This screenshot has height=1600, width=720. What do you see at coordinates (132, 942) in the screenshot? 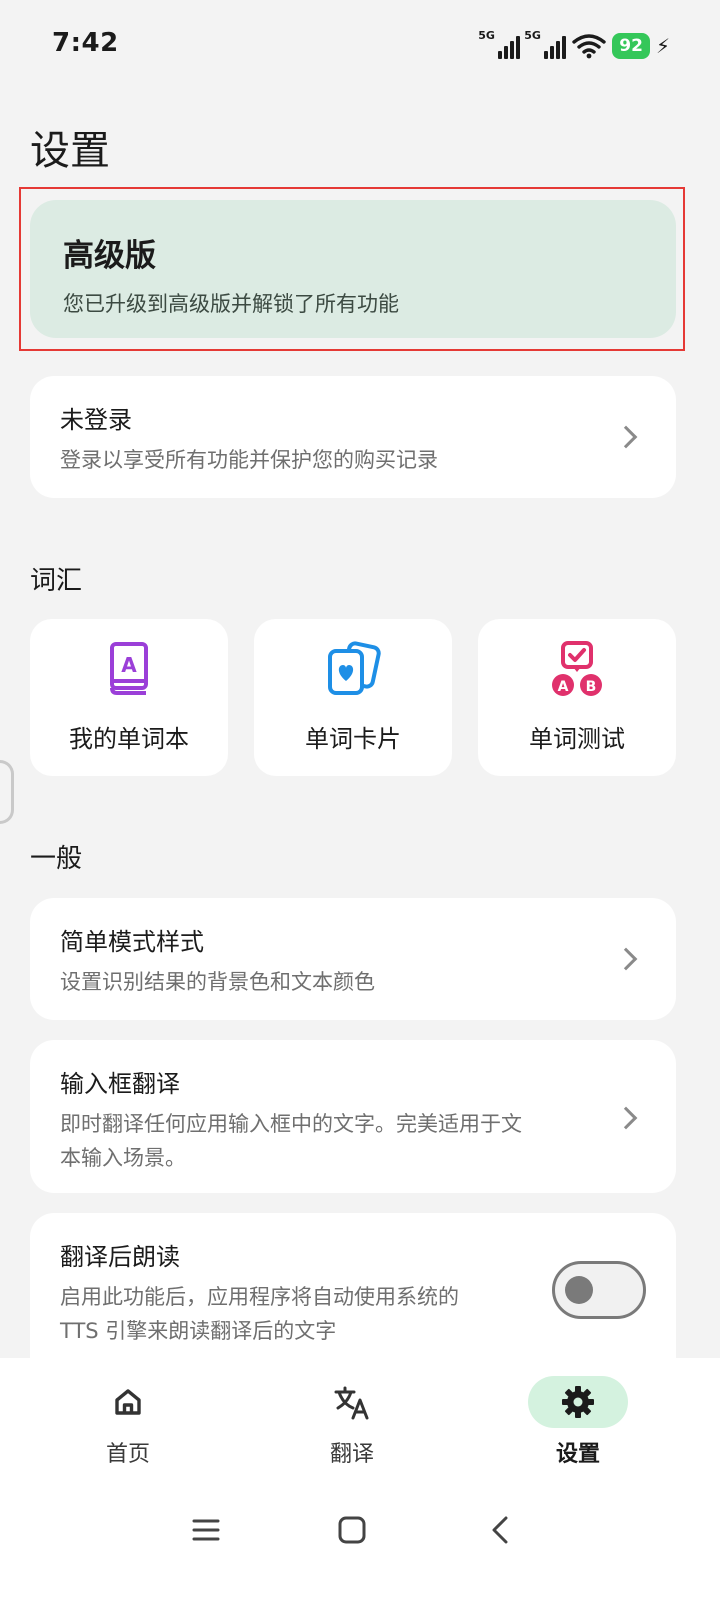
I see `item-title: 简单模式样式` at bounding box center [132, 942].